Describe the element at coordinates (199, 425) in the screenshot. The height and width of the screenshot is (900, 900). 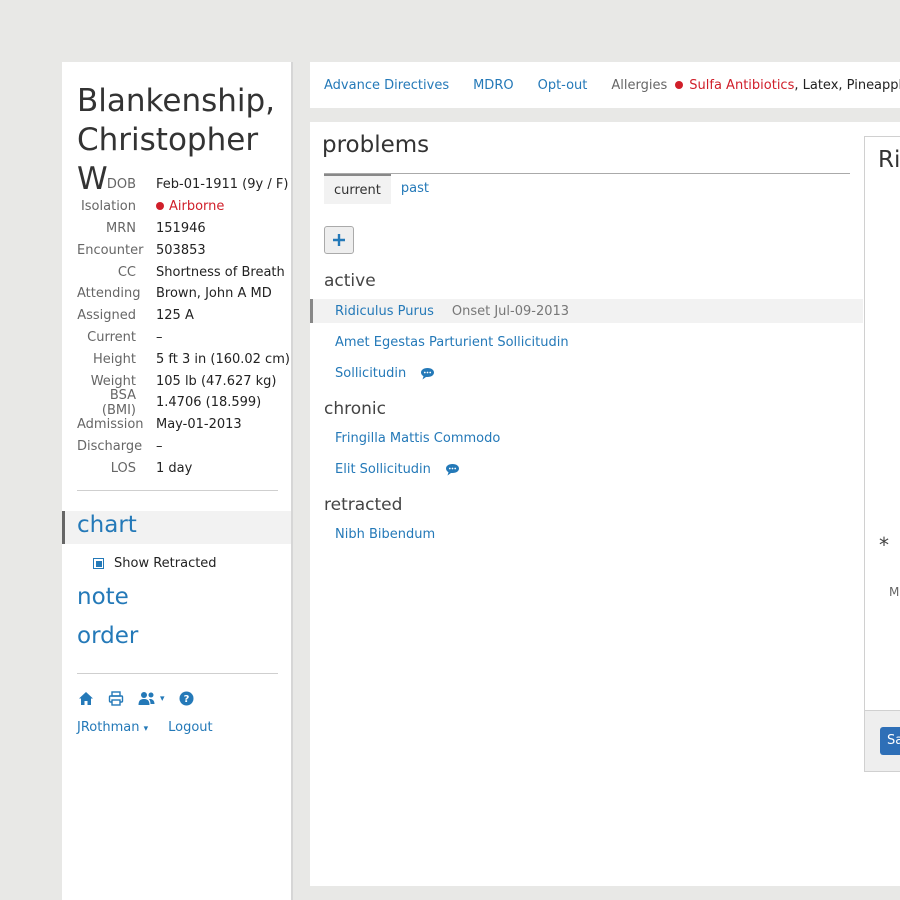
I see `demographic-value: May-01-2013` at that location.